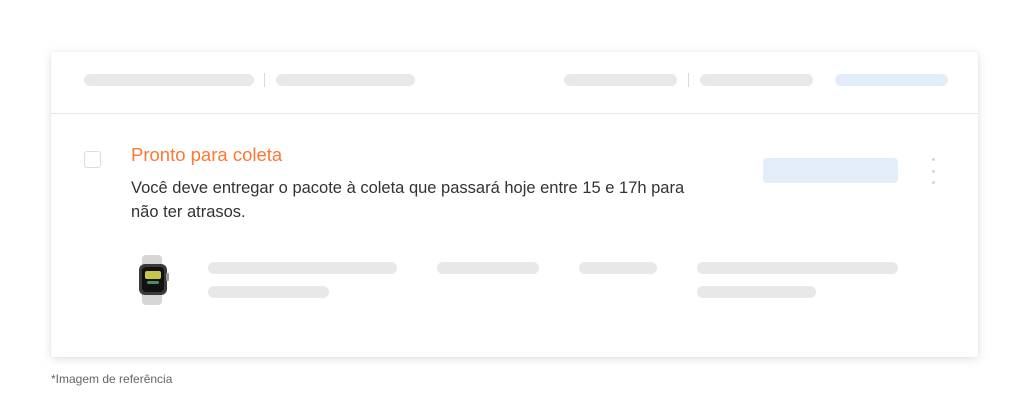  I want to click on buyer-name-placeholder, so click(797, 268).